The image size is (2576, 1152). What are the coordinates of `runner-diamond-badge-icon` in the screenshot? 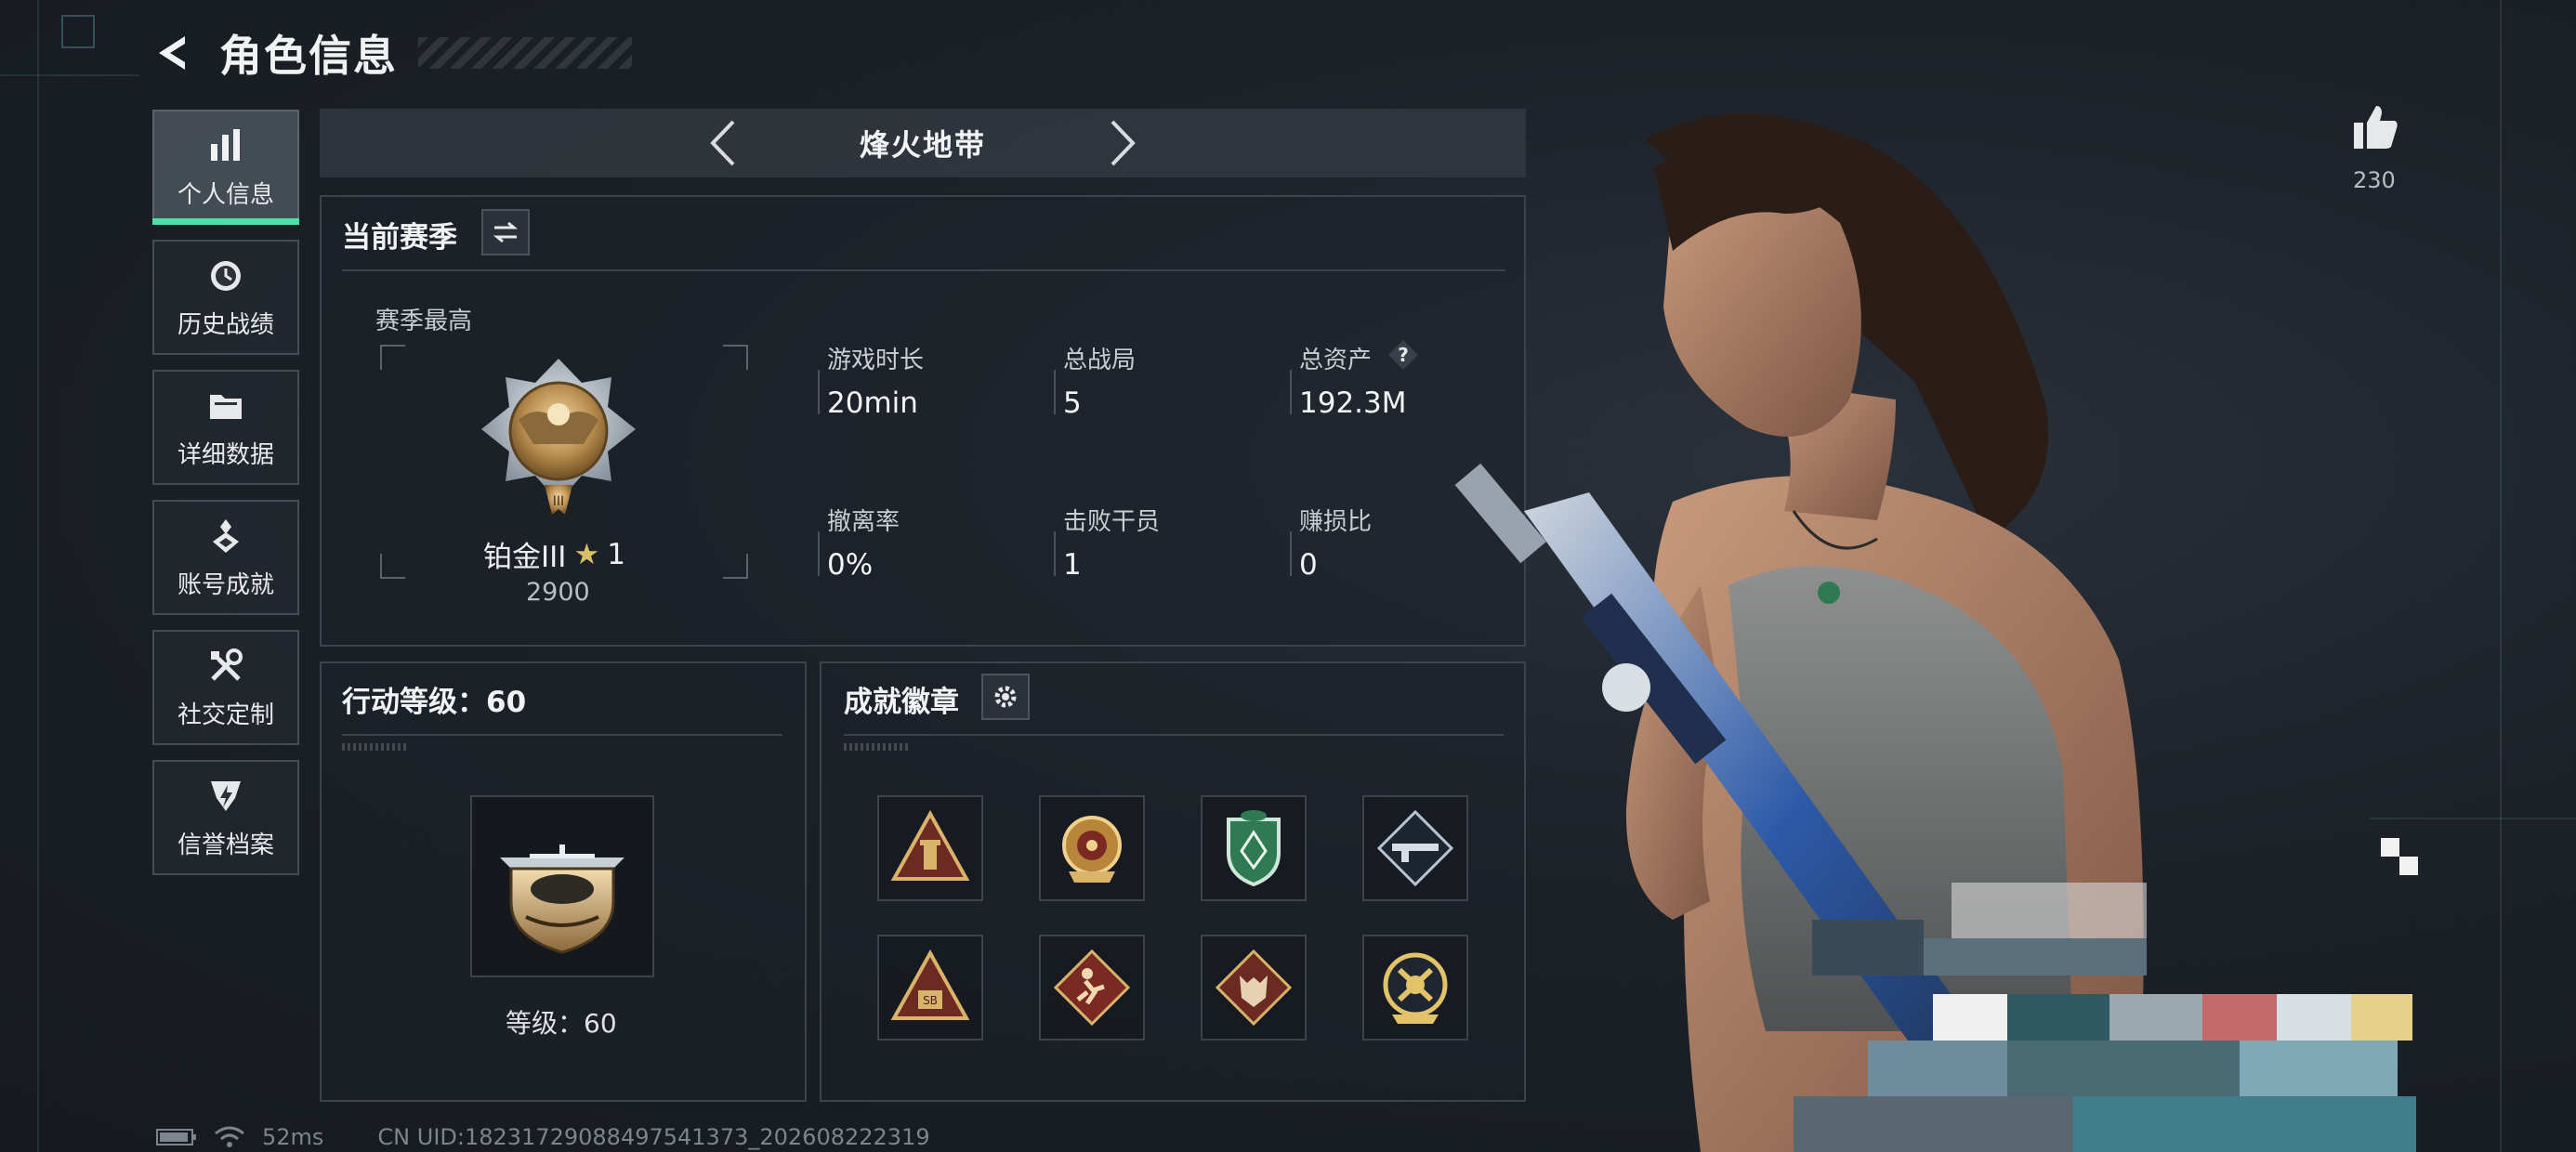 It's located at (1092, 988).